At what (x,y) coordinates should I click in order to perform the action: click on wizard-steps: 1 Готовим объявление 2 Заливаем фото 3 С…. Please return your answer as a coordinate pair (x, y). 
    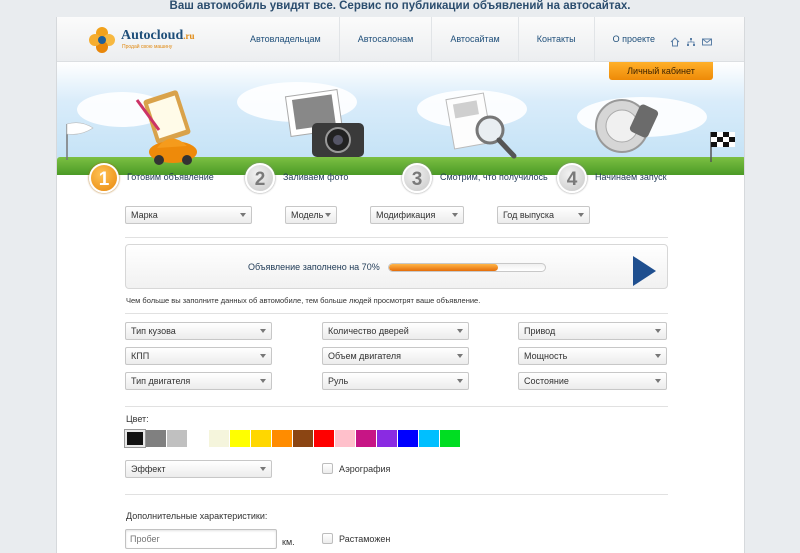
    Looking at the image, I should click on (400, 179).